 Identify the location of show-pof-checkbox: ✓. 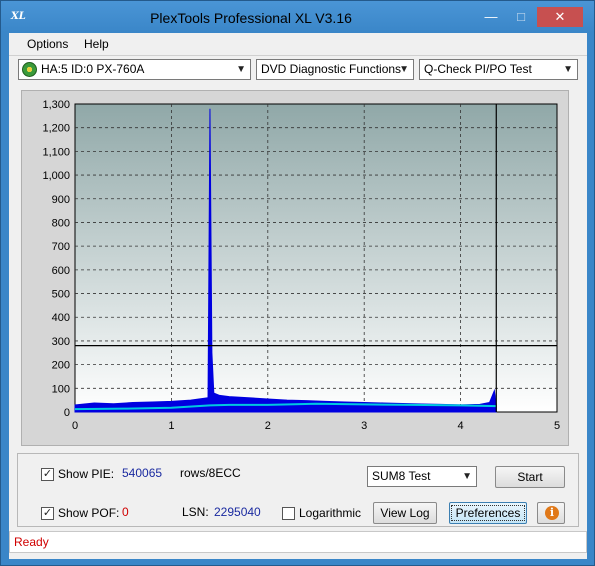
(47, 513).